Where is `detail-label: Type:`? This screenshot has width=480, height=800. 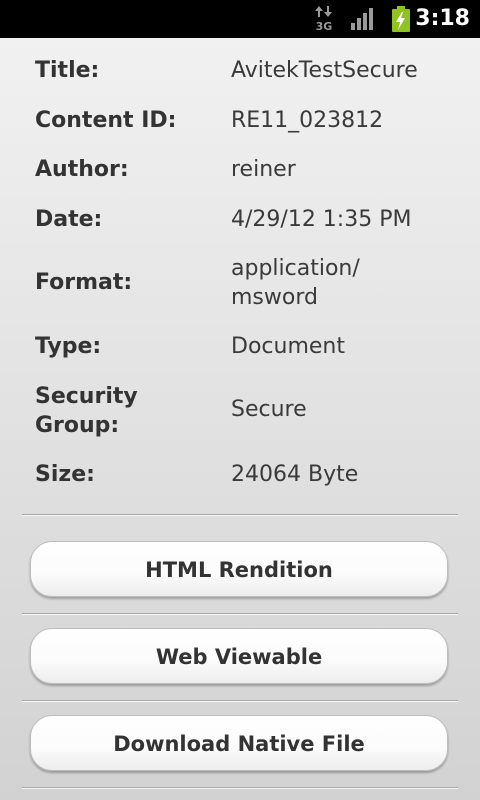
detail-label: Type: is located at coordinates (68, 346).